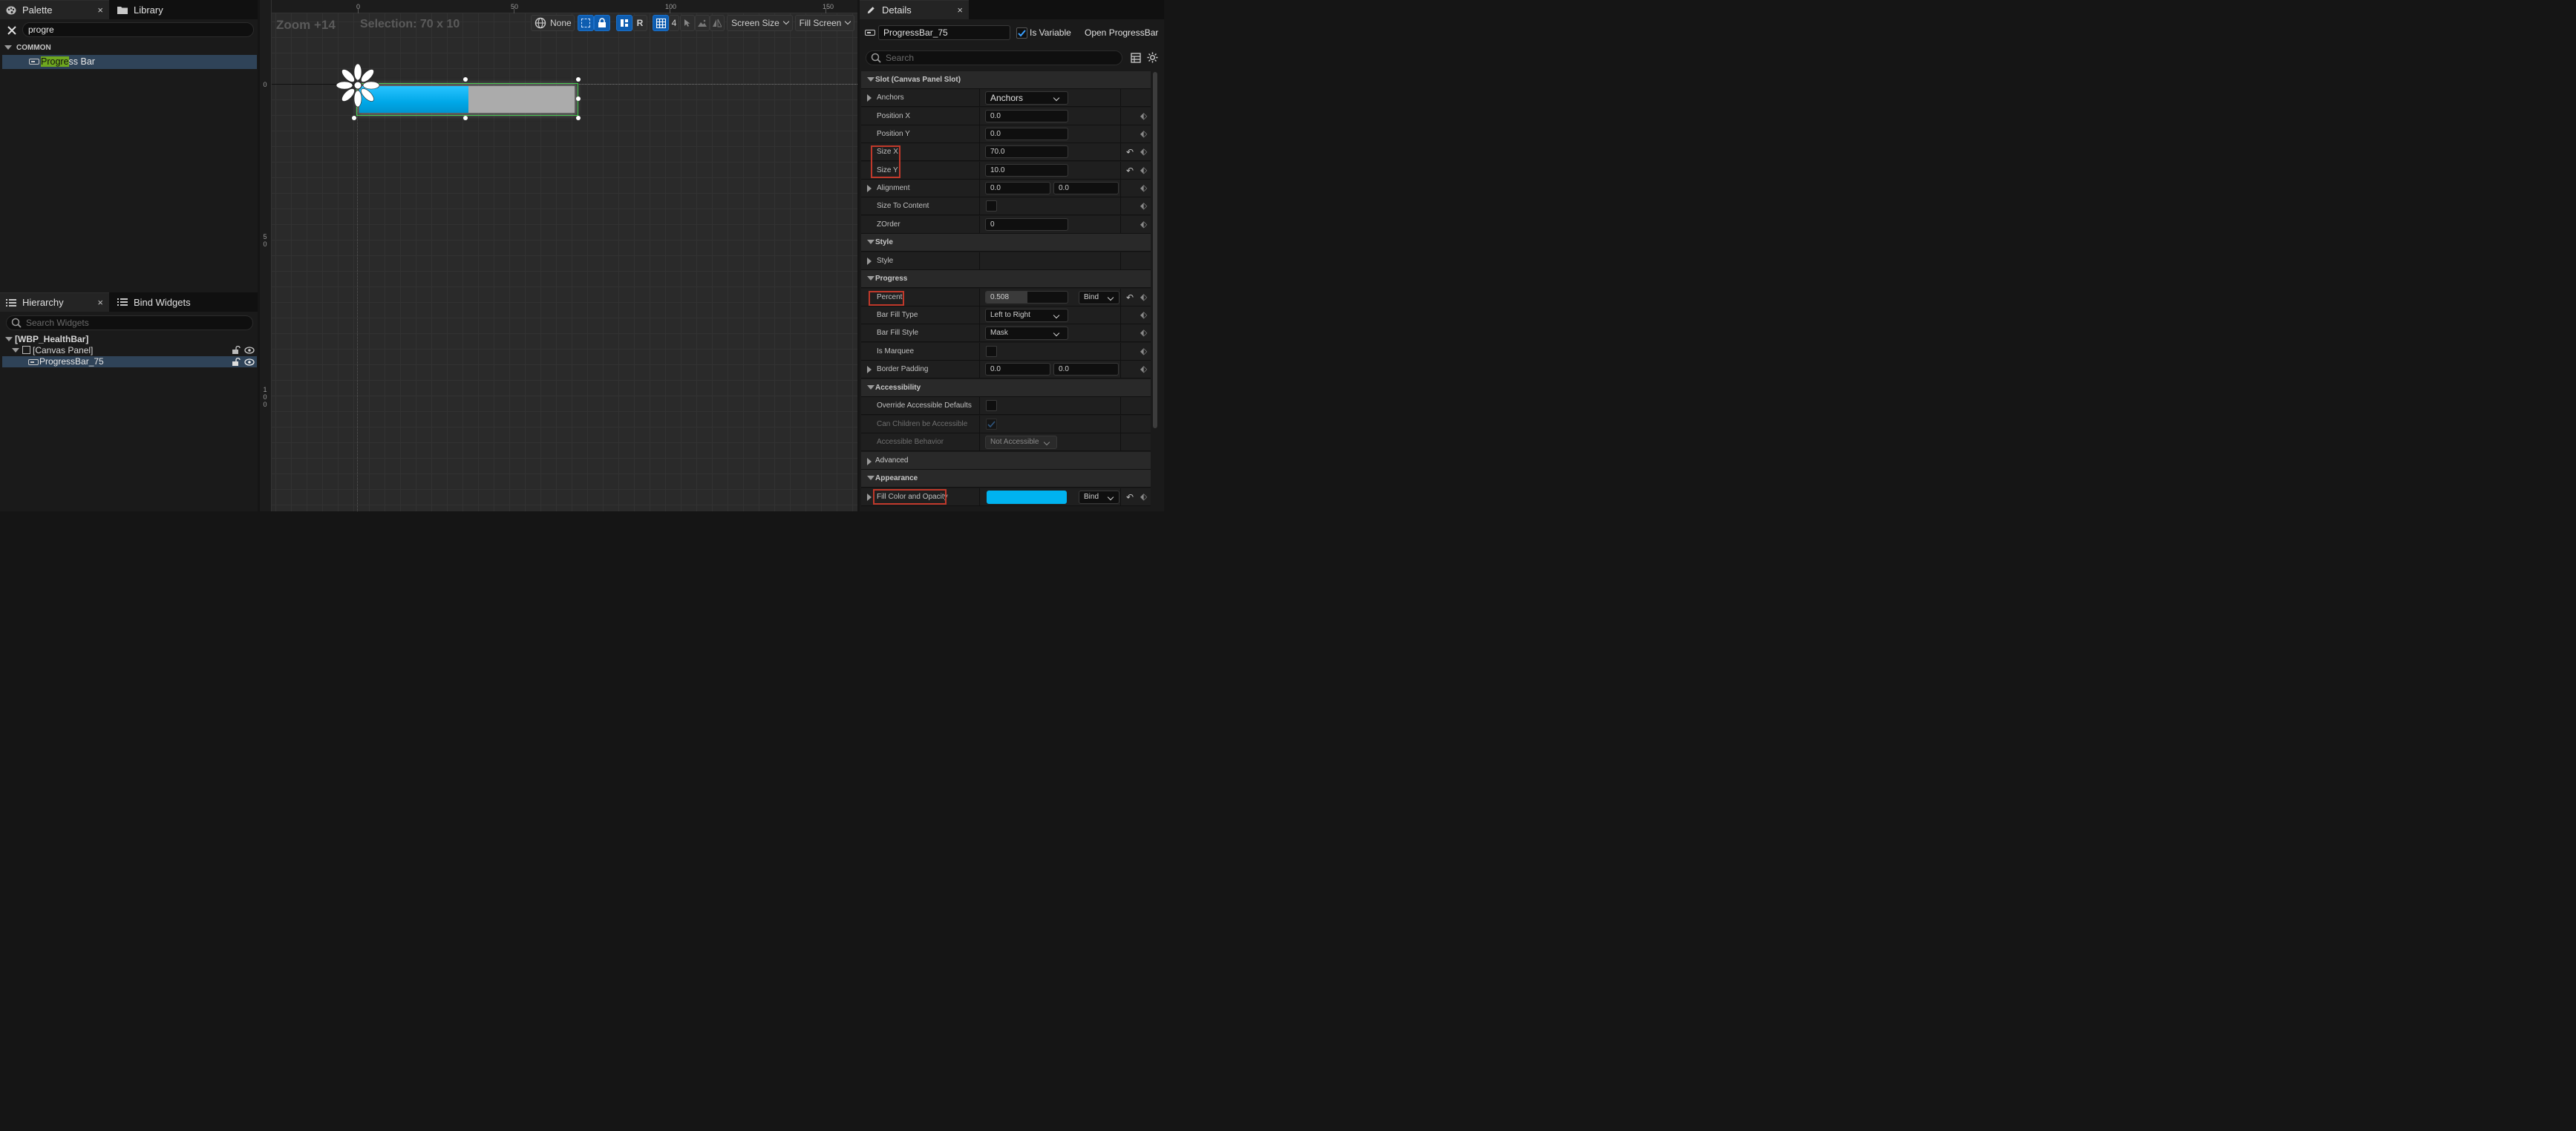 The image size is (2576, 1131). I want to click on percent-slider-input: 0.508, so click(1026, 297).